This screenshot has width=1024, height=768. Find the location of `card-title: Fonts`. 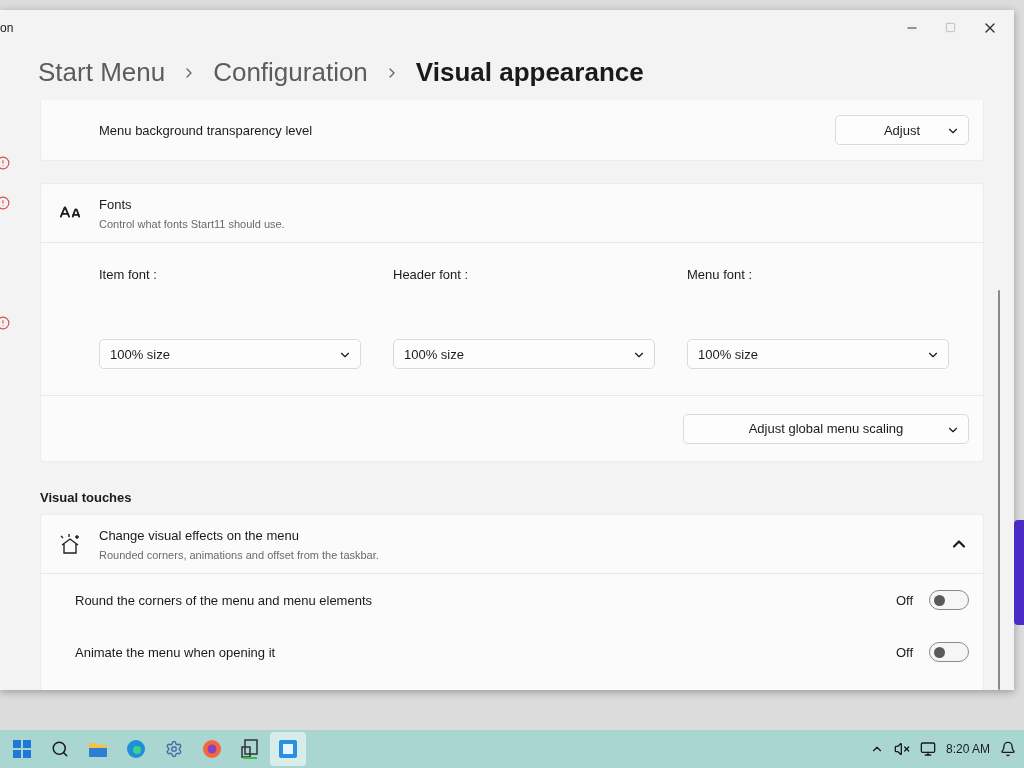

card-title: Fonts is located at coordinates (116, 204).